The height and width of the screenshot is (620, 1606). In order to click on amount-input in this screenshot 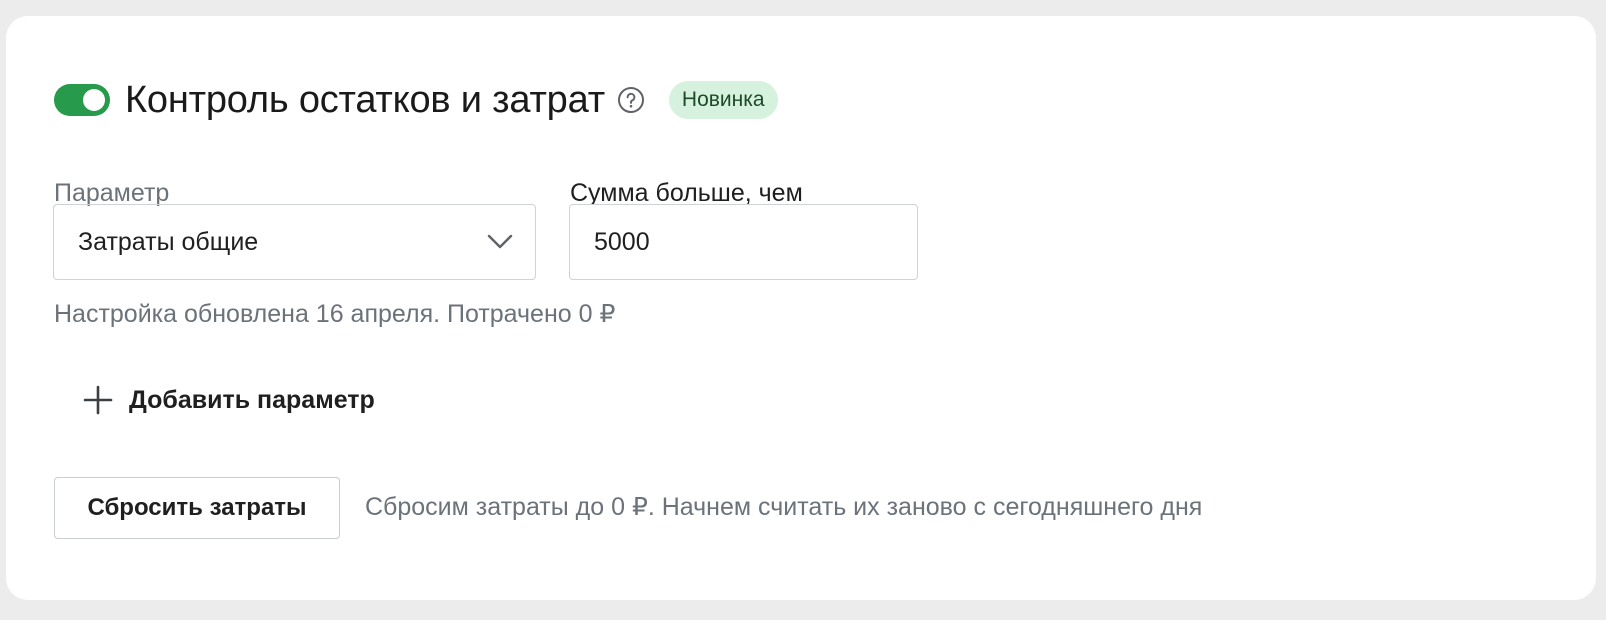, I will do `click(743, 242)`.